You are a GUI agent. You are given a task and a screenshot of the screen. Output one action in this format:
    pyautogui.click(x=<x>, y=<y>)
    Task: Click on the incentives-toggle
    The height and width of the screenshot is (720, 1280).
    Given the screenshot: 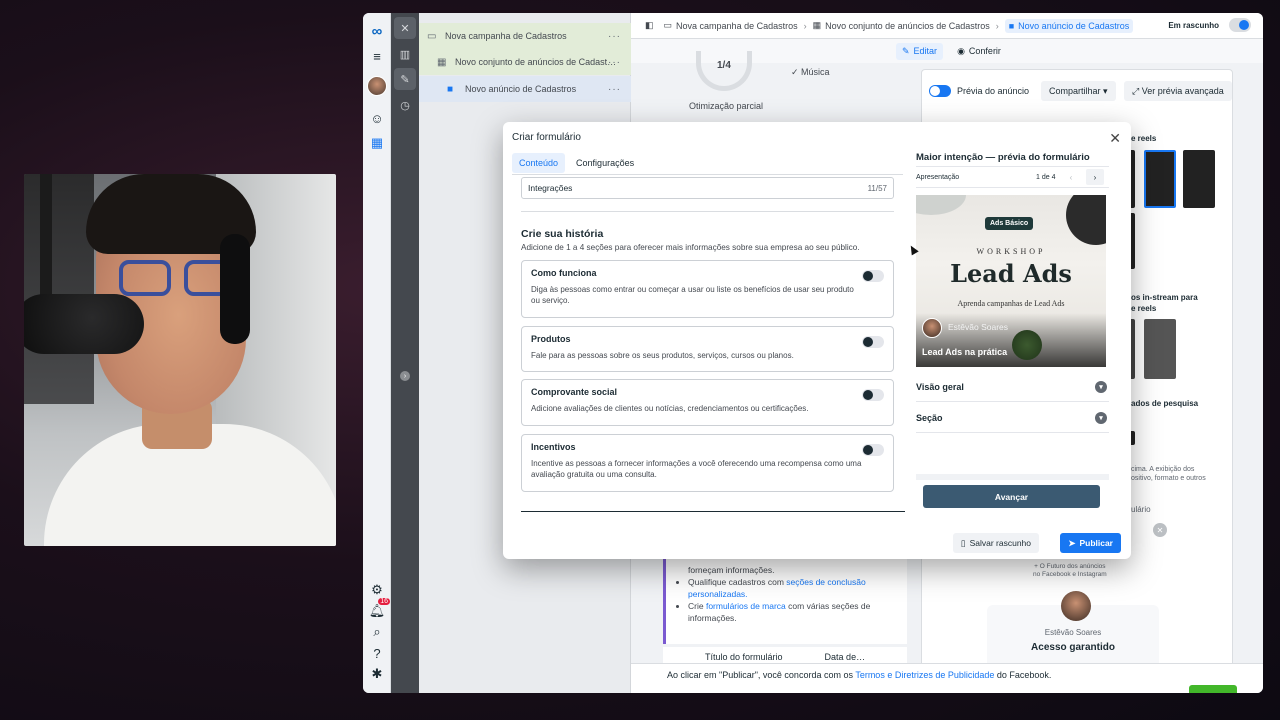 What is the action you would take?
    pyautogui.click(x=873, y=450)
    